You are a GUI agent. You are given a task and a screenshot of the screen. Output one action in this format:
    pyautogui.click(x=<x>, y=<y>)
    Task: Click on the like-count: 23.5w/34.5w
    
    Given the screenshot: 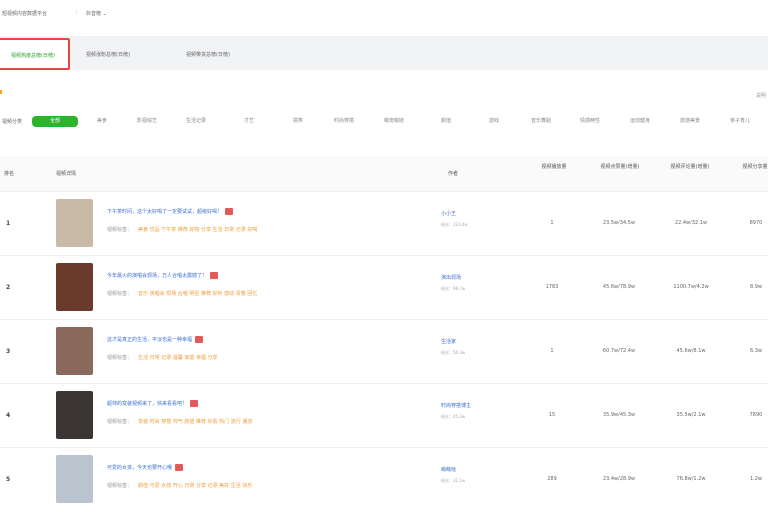 What is the action you would take?
    pyautogui.click(x=619, y=223)
    